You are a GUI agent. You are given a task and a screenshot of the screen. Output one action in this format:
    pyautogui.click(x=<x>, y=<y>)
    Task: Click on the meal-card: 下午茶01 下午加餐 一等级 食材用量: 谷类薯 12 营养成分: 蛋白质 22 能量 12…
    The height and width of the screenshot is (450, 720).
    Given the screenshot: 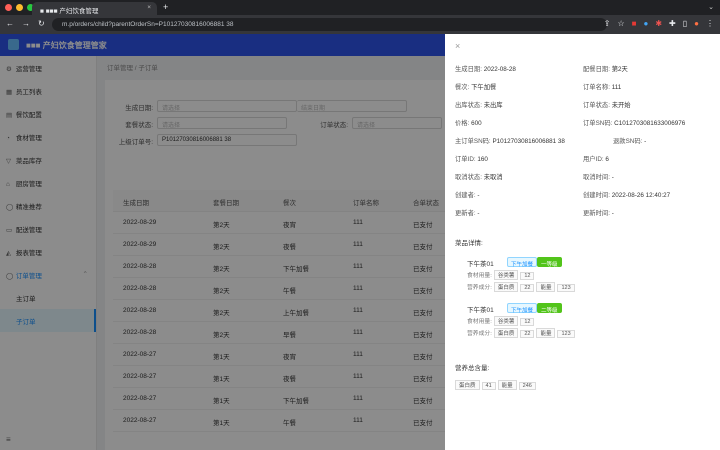 What is the action you would take?
    pyautogui.click(x=587, y=277)
    